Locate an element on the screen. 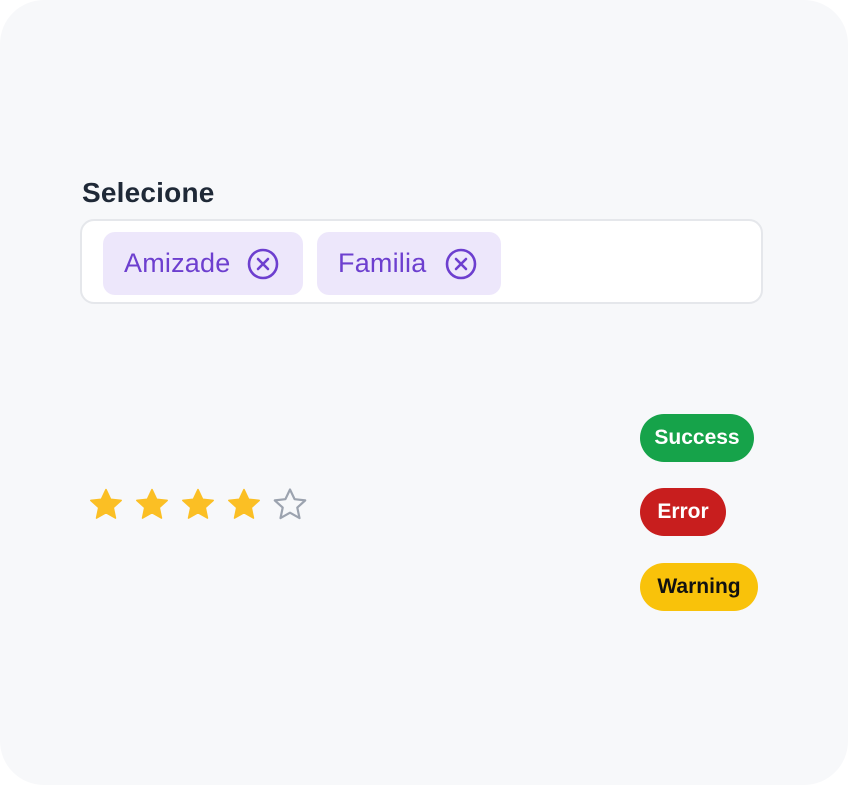  chip-amizade: Amizade is located at coordinates (203, 263).